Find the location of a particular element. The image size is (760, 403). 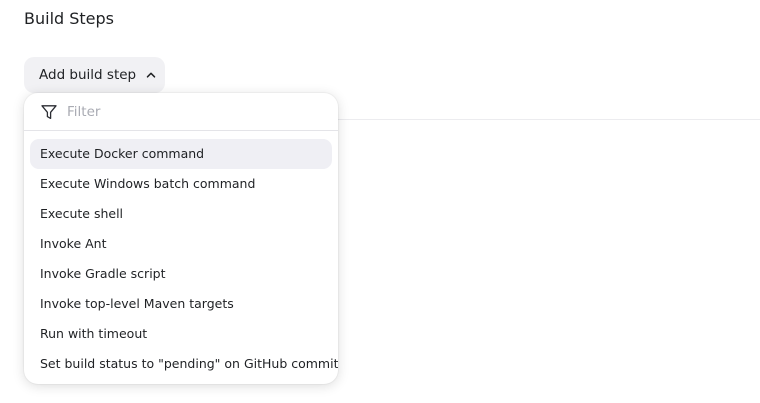

menu-item-execute-shell: Execute shell is located at coordinates (181, 214).